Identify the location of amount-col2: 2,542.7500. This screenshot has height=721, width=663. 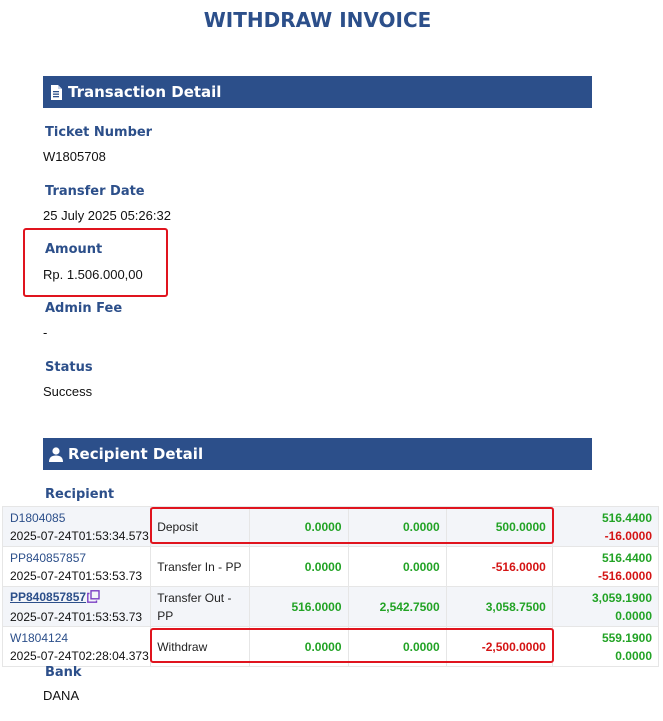
(397, 606).